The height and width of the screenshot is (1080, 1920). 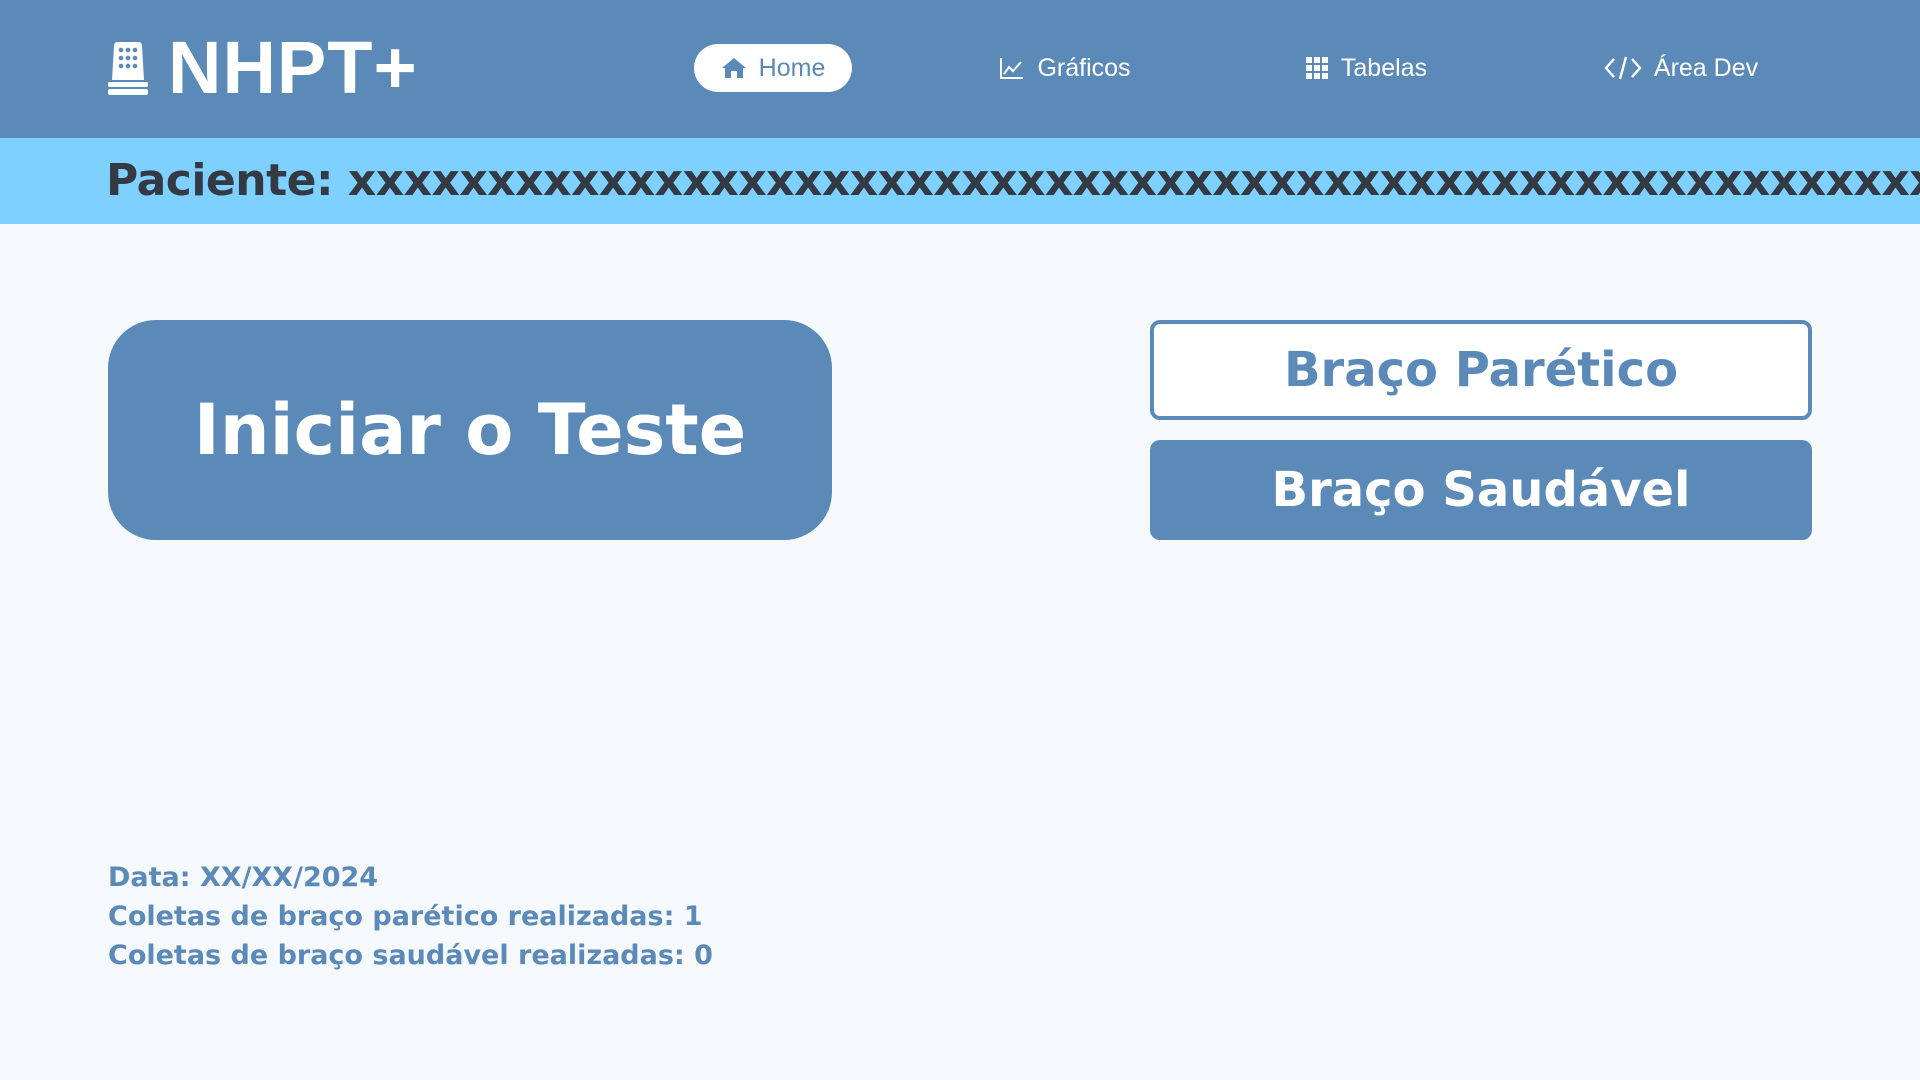 What do you see at coordinates (293, 67) in the screenshot?
I see `brand-name: NHPT+` at bounding box center [293, 67].